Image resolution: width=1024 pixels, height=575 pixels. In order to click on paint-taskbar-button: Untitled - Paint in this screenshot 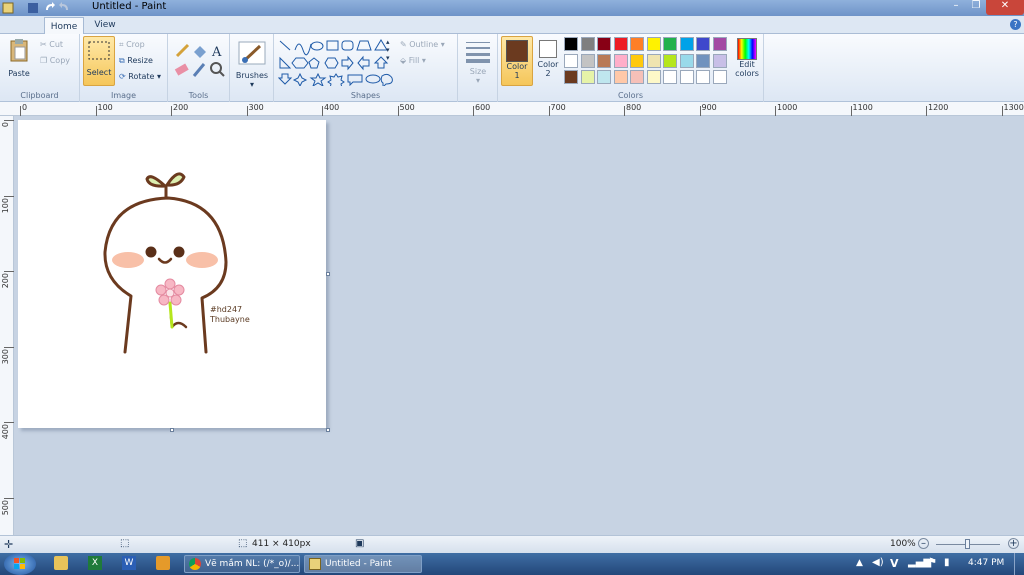, I will do `click(363, 564)`.